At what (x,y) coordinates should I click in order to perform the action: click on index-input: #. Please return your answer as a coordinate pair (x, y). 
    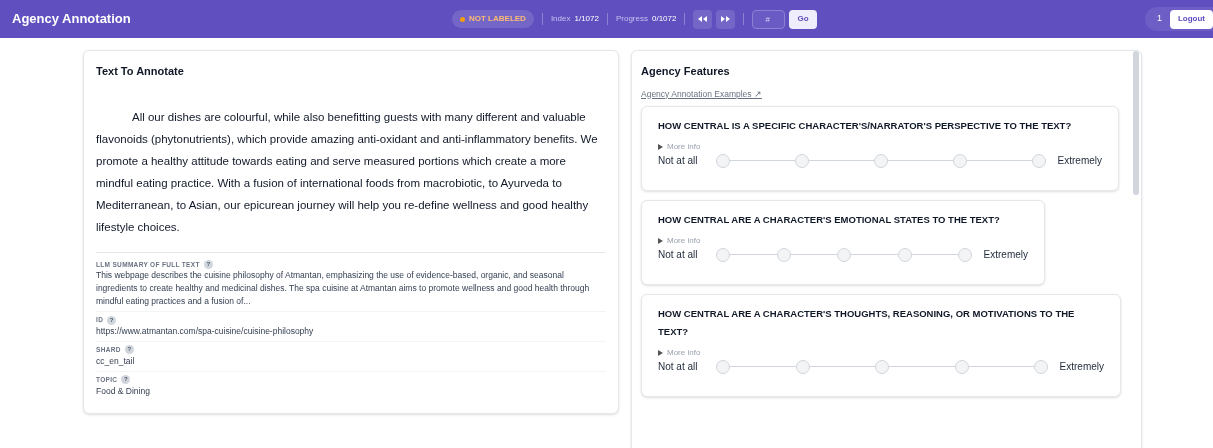
    Looking at the image, I should click on (769, 19).